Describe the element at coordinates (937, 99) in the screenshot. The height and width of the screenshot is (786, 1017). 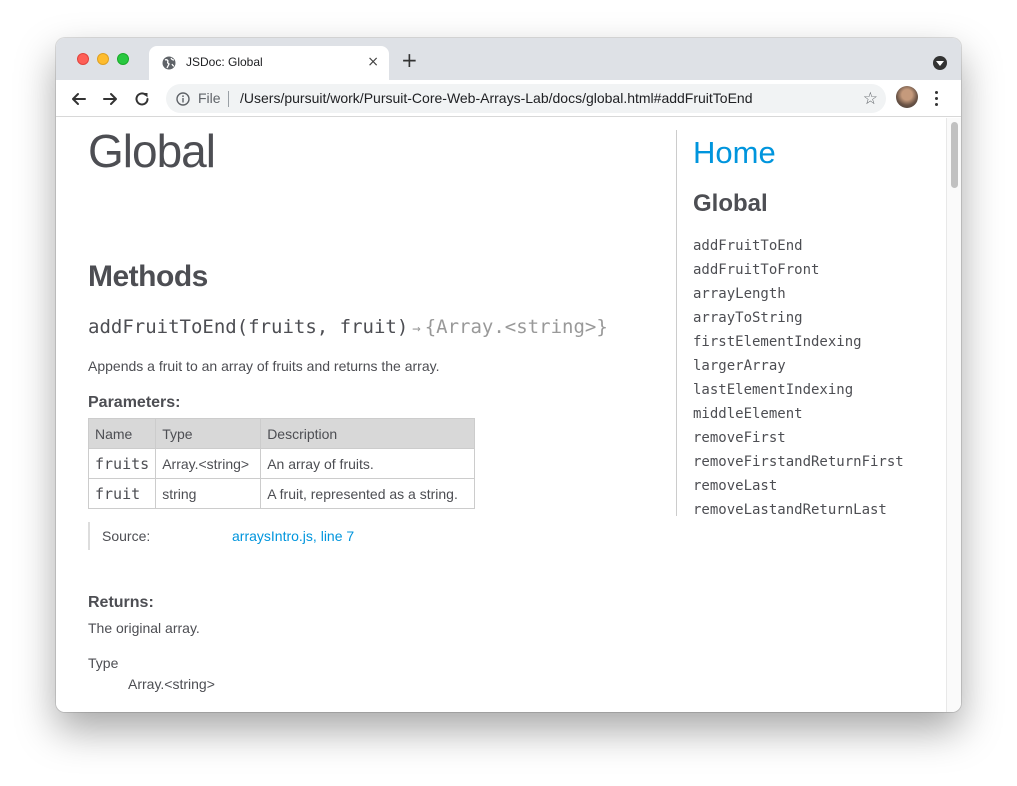
I see `kebab-menu-icon` at that location.